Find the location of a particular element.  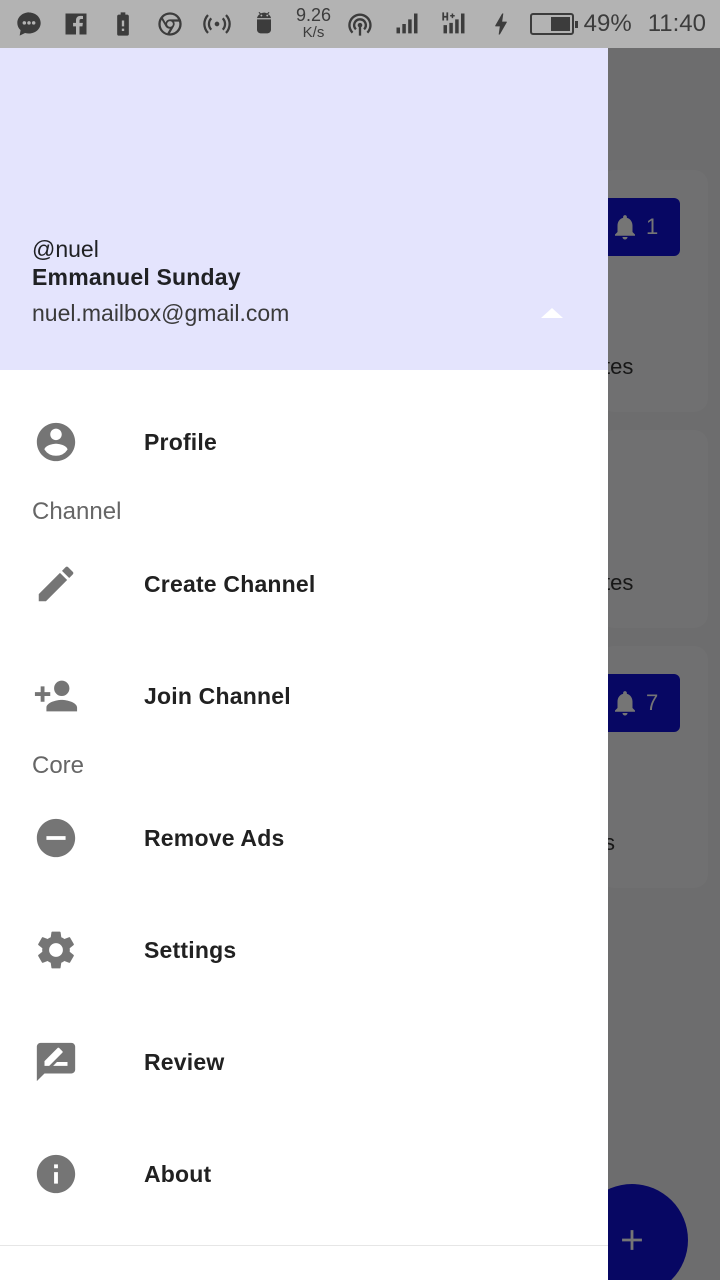

account-name: Emmanuel Sunday is located at coordinates (136, 277).